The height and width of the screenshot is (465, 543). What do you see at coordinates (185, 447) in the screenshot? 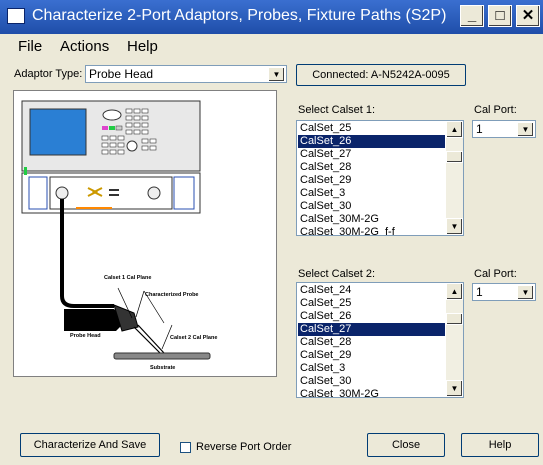
I see `reverse-port-order-checkbox` at bounding box center [185, 447].